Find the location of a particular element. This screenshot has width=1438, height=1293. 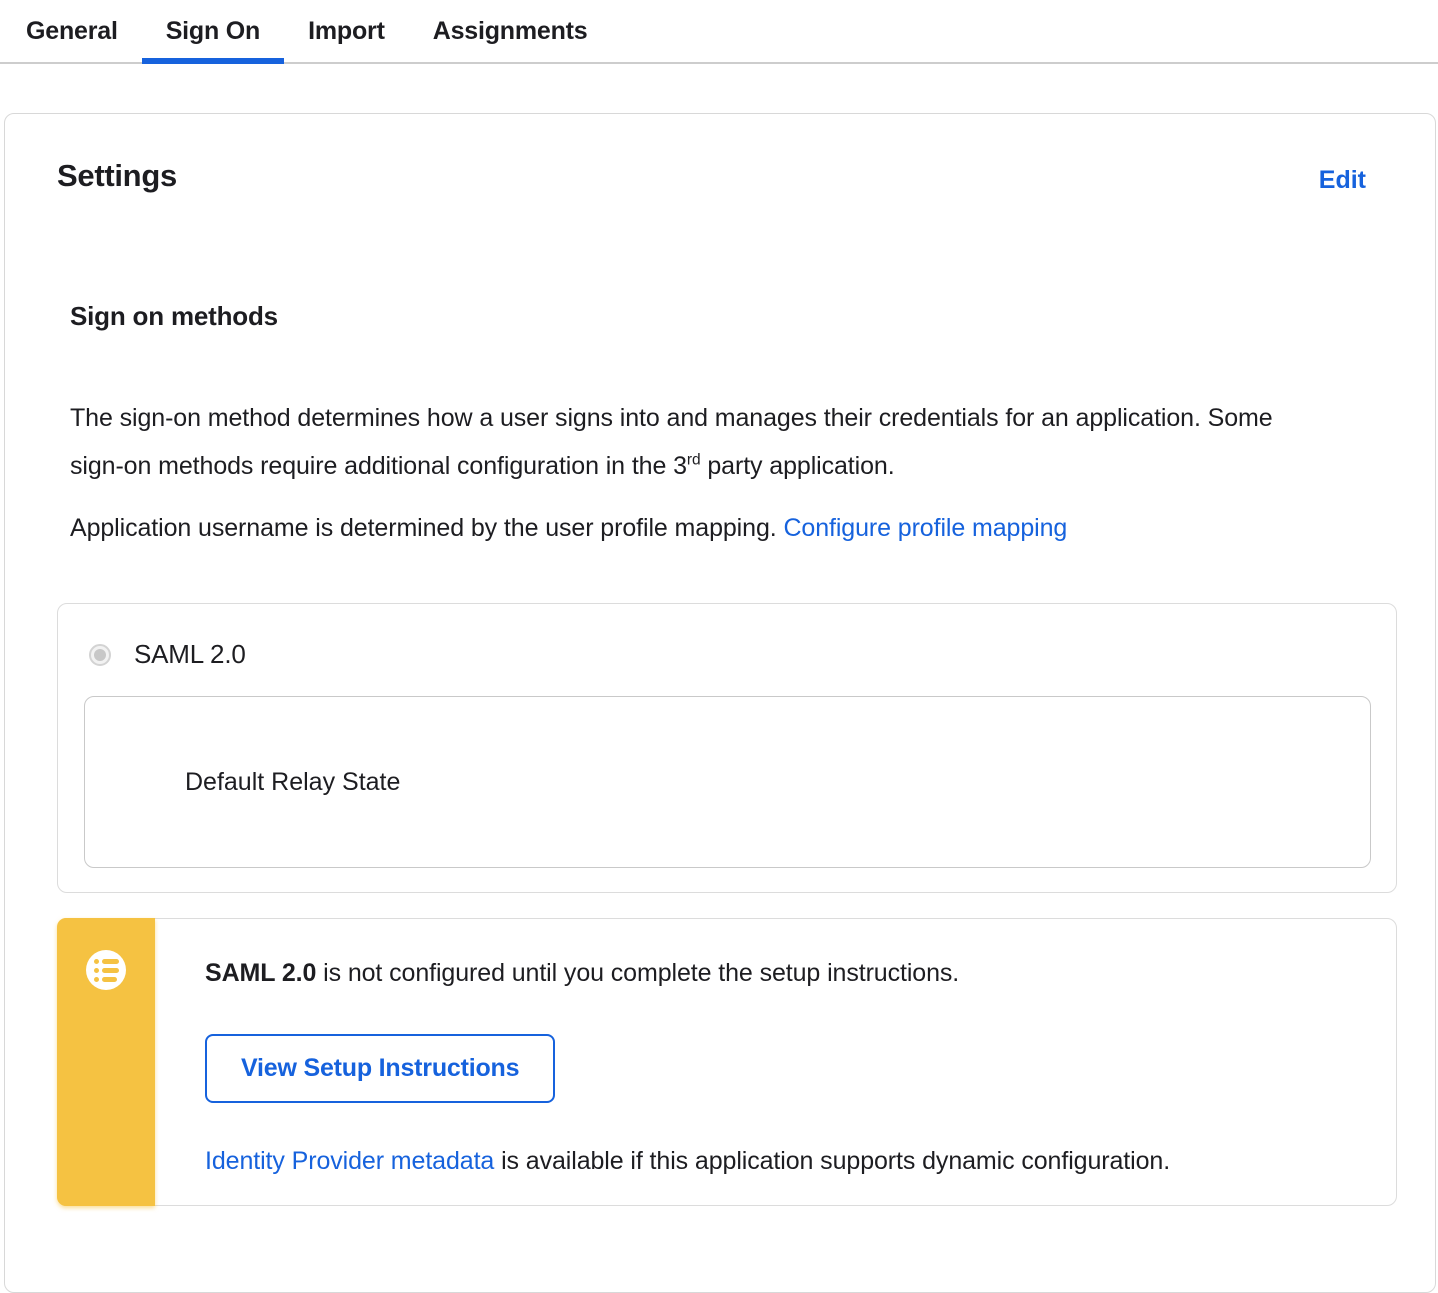

saml-radio-label: SAML 2.0 is located at coordinates (190, 654).